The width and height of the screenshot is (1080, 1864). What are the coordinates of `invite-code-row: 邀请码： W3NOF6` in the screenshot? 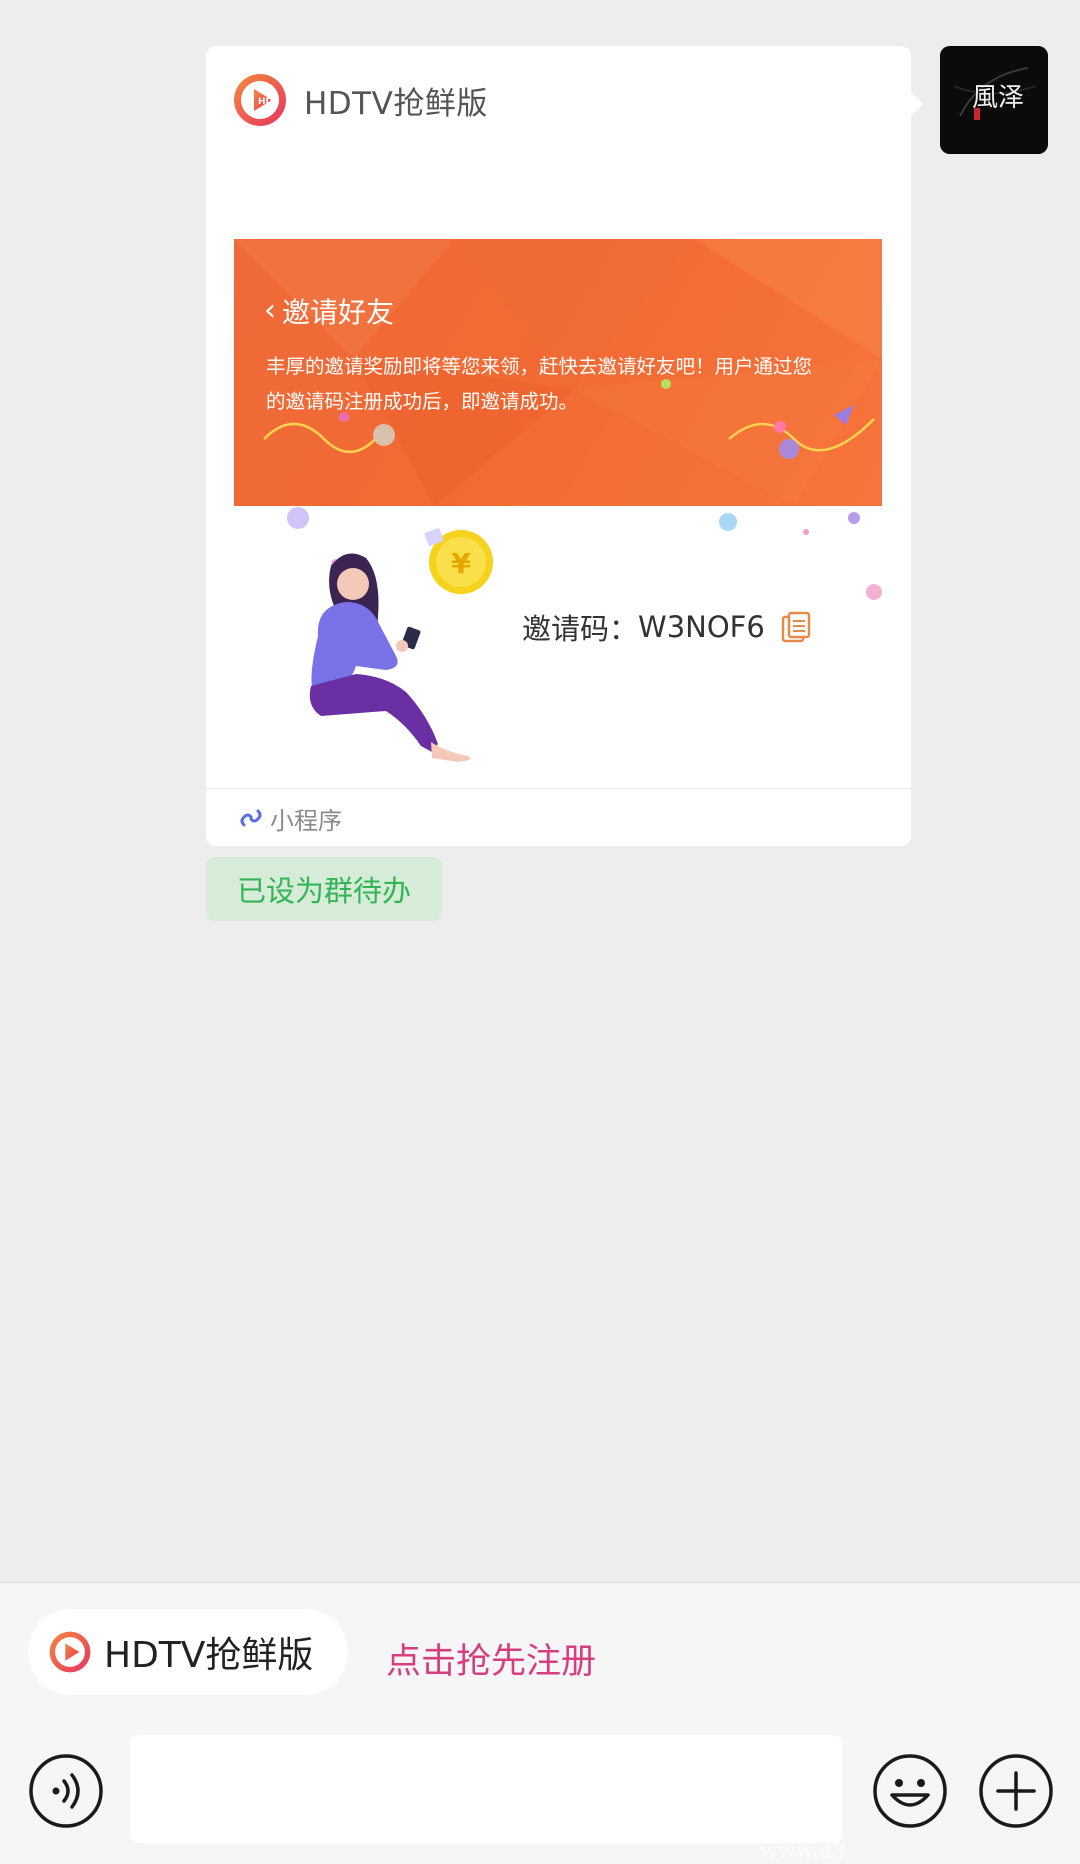 It's located at (666, 627).